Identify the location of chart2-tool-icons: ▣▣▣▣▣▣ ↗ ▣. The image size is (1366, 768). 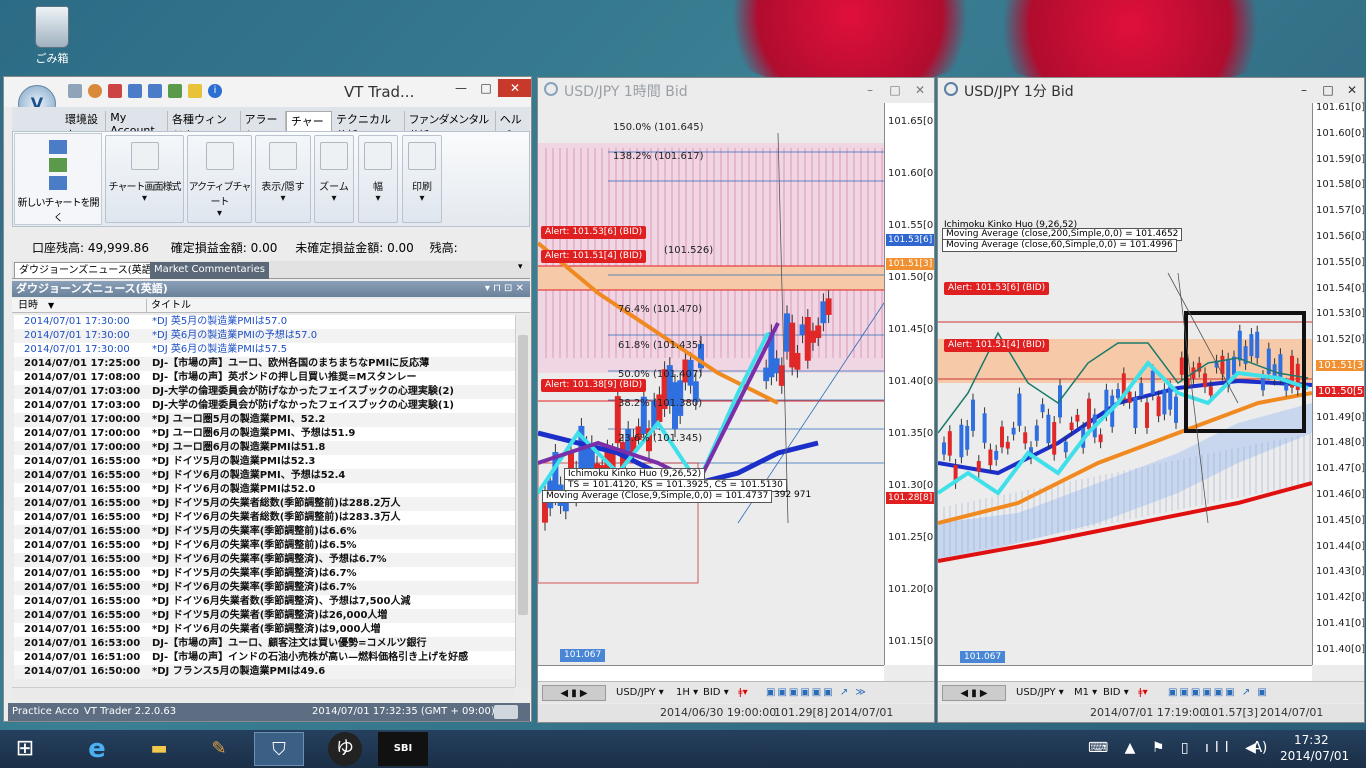
(1263, 693).